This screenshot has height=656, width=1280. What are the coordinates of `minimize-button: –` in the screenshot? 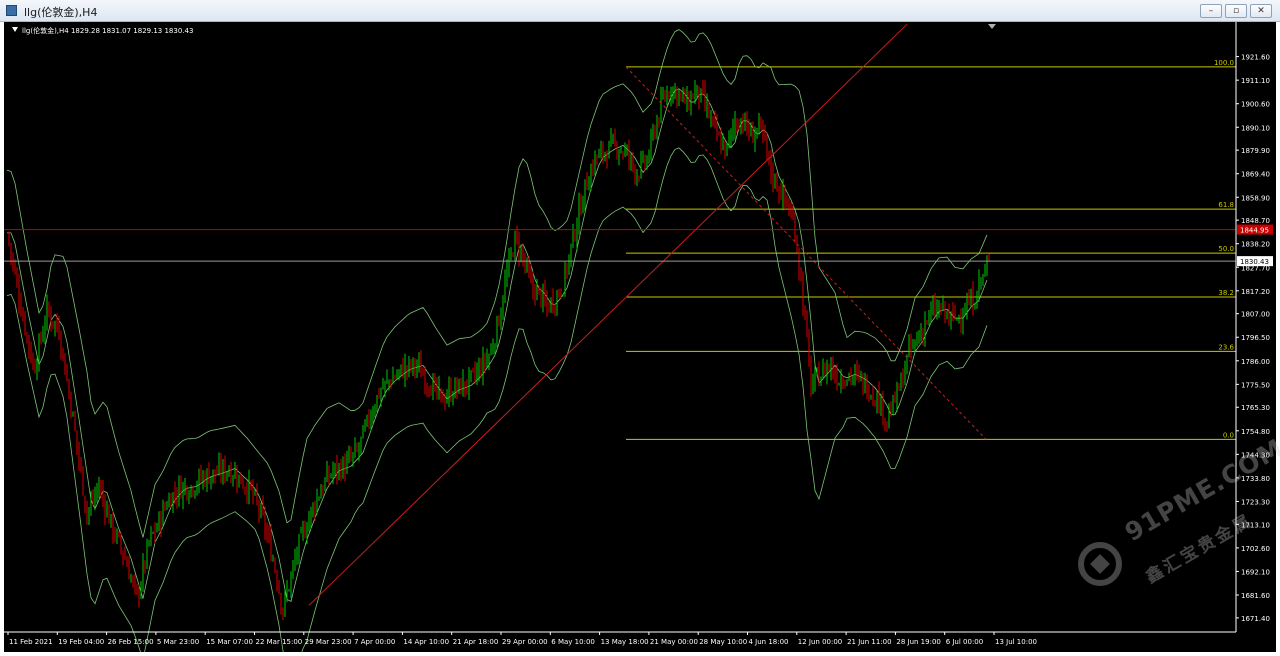 It's located at (1211, 11).